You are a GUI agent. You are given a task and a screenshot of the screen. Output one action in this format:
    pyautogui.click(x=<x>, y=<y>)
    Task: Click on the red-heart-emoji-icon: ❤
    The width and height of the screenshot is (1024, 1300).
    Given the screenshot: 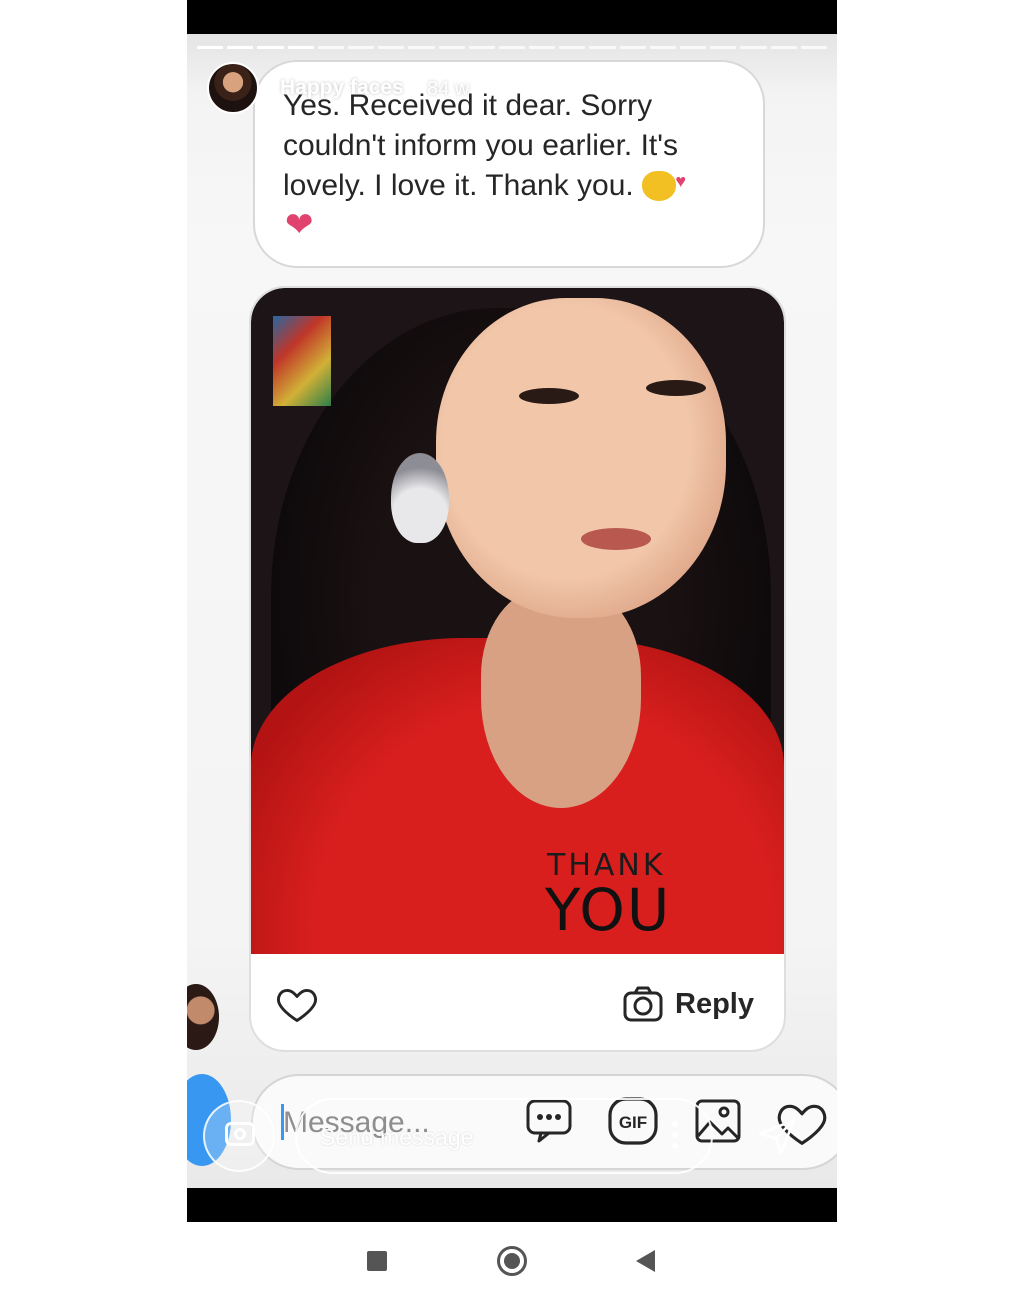 What is the action you would take?
    pyautogui.click(x=299, y=225)
    